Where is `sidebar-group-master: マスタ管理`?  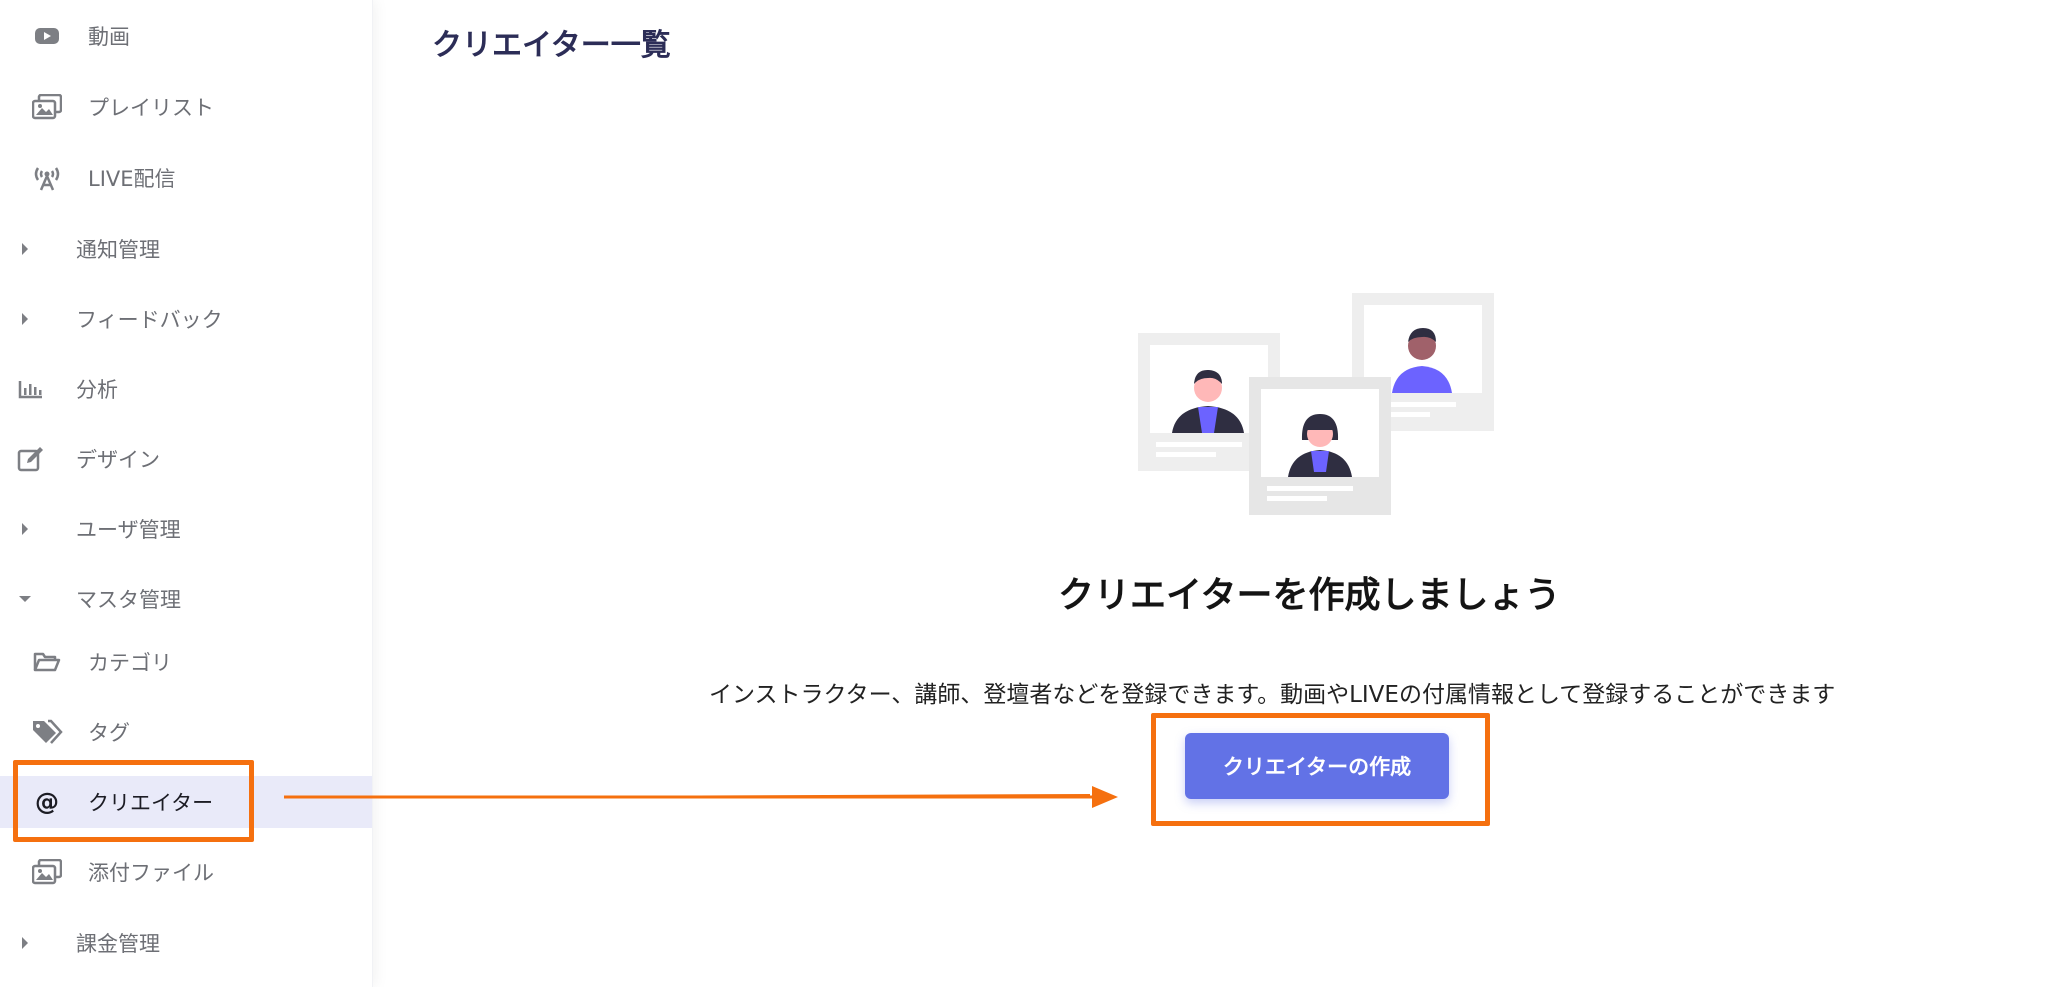 sidebar-group-master: マスタ管理 is located at coordinates (186, 599).